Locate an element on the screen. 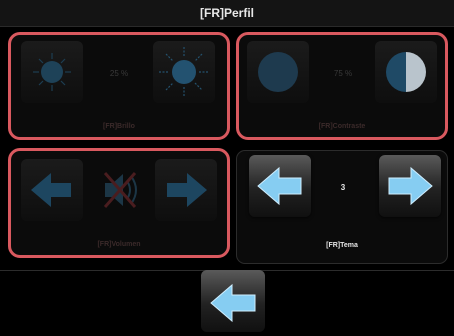  theme-value: 3 is located at coordinates (343, 187).